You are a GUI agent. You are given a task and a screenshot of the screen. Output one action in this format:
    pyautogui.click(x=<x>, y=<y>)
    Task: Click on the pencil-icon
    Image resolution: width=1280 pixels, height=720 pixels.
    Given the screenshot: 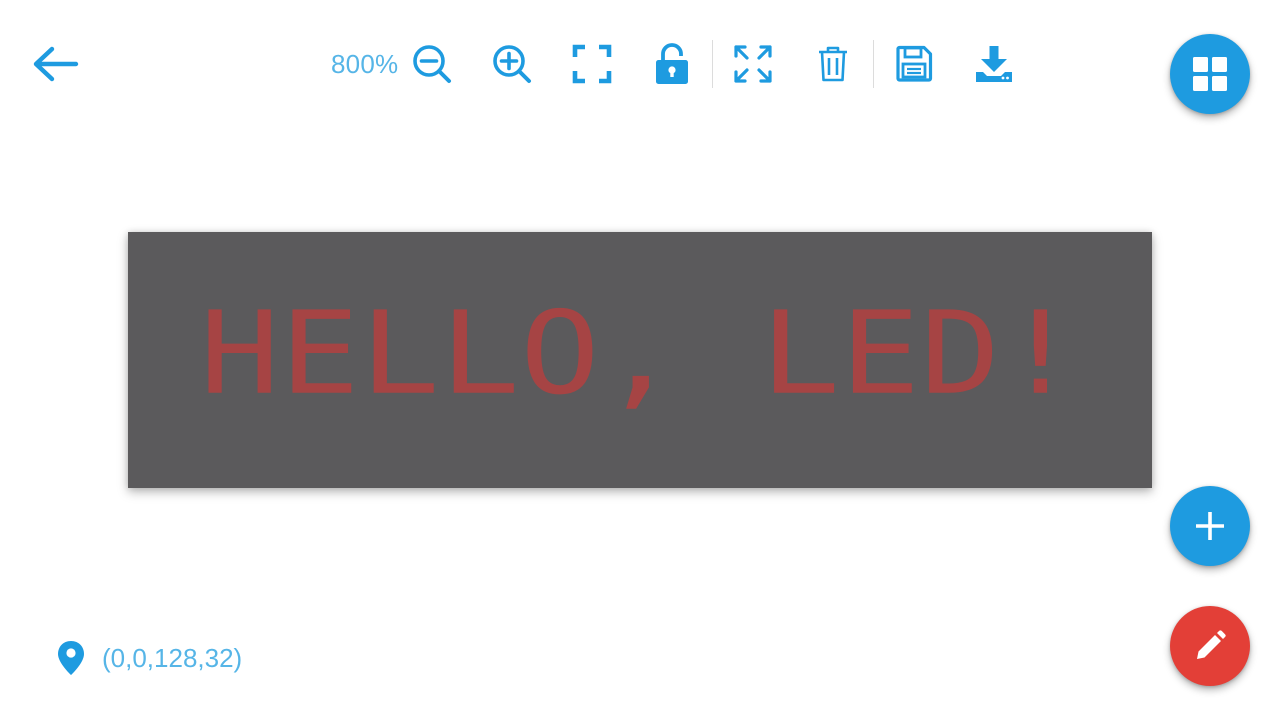 What is the action you would take?
    pyautogui.click(x=1211, y=644)
    